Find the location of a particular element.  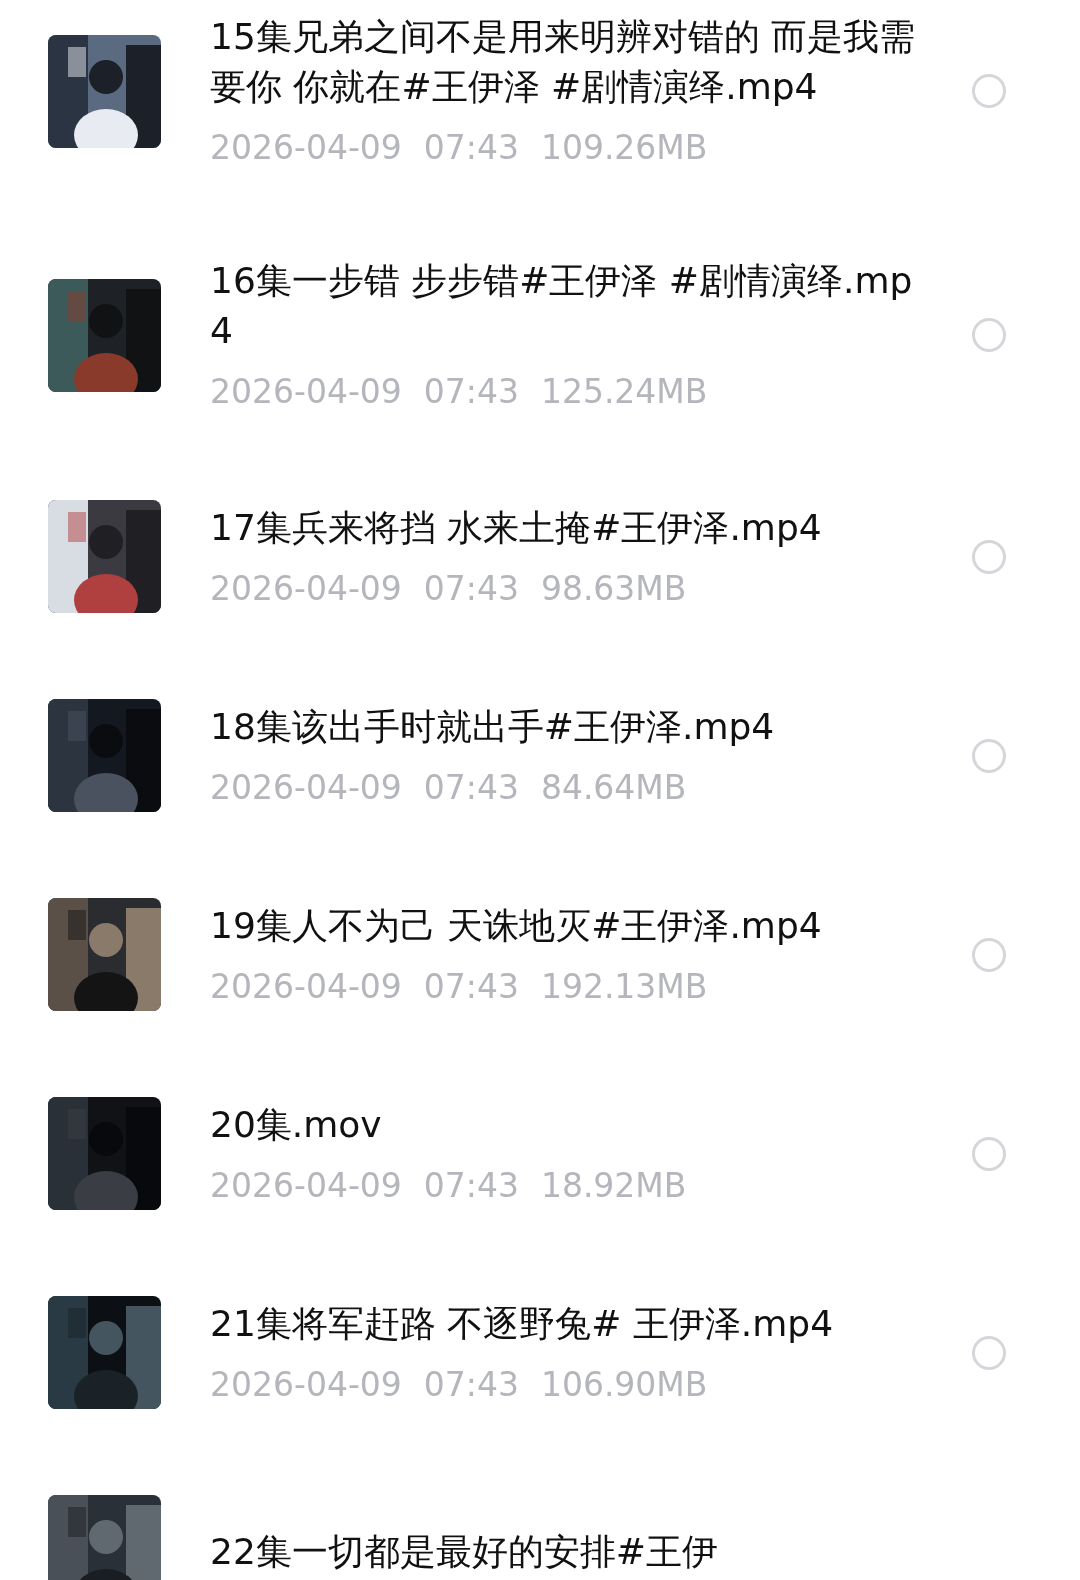

file-size: 192.13MB is located at coordinates (624, 986).